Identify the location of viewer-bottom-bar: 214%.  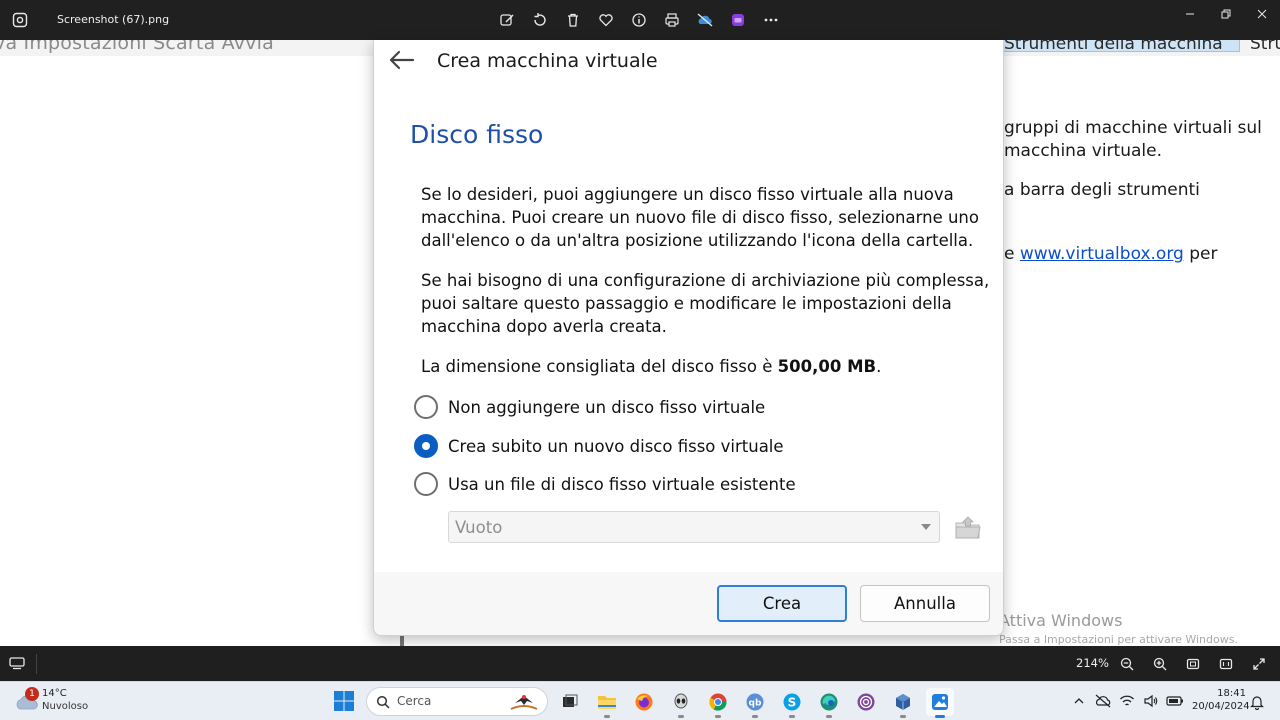
(640, 663).